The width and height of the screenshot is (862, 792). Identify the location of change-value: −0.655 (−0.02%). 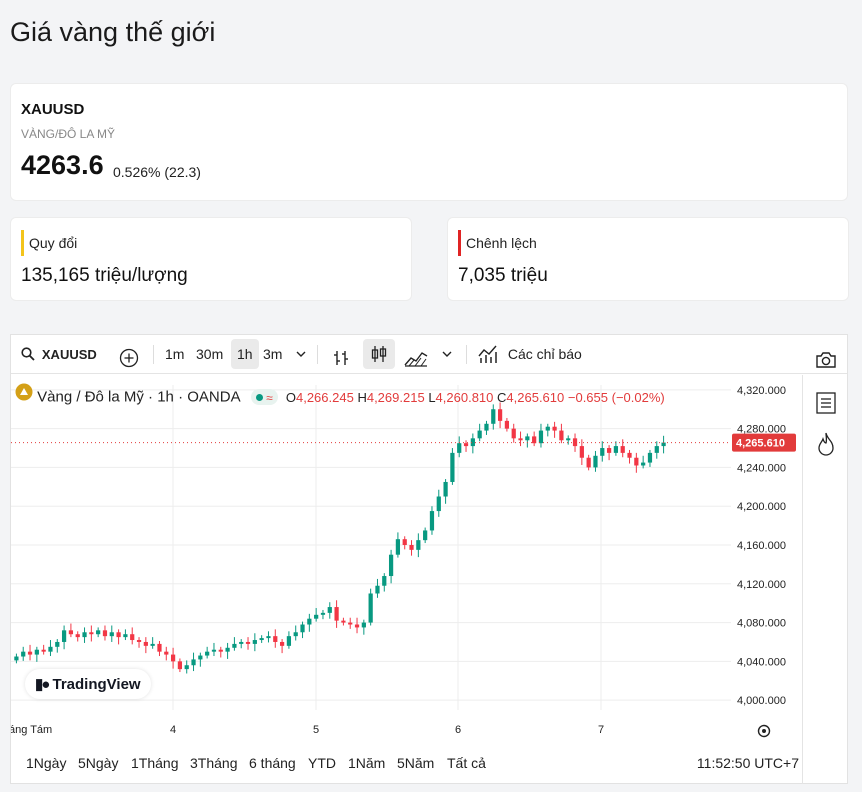
(616, 398).